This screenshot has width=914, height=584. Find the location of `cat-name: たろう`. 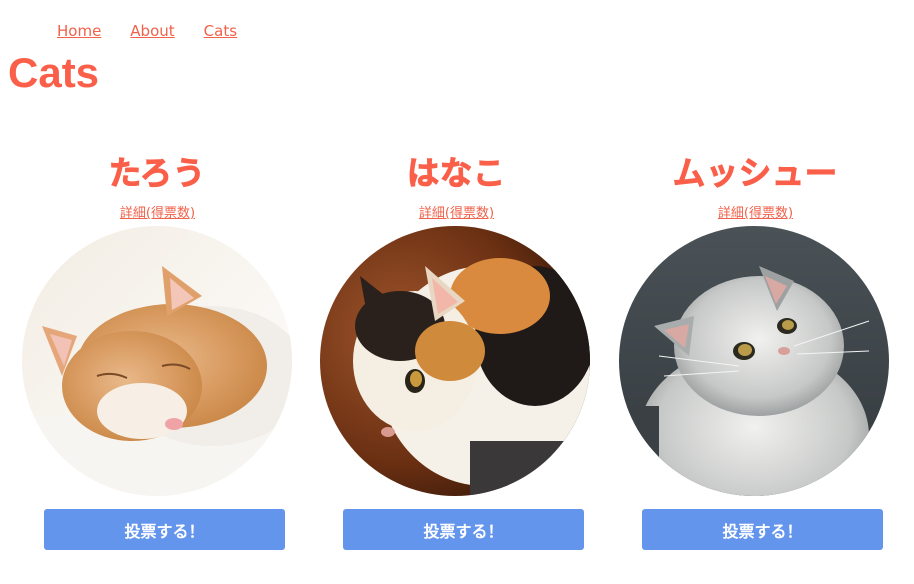

cat-name: たろう is located at coordinates (157, 172).